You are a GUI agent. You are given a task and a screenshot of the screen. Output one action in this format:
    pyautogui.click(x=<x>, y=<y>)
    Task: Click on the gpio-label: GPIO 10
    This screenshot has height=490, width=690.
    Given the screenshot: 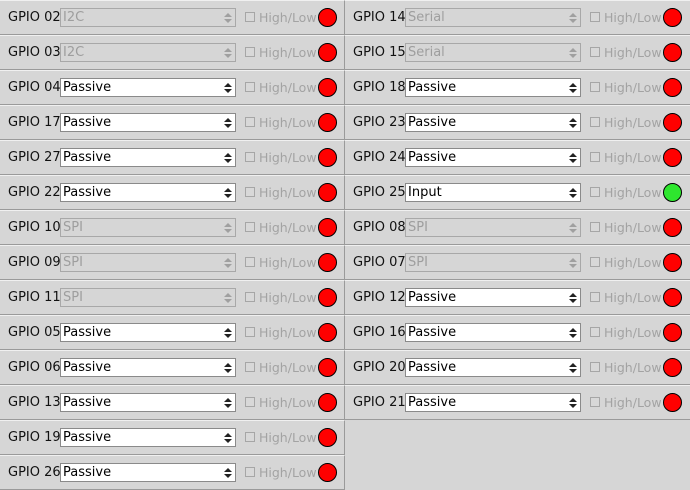 What is the action you would take?
    pyautogui.click(x=34, y=227)
    